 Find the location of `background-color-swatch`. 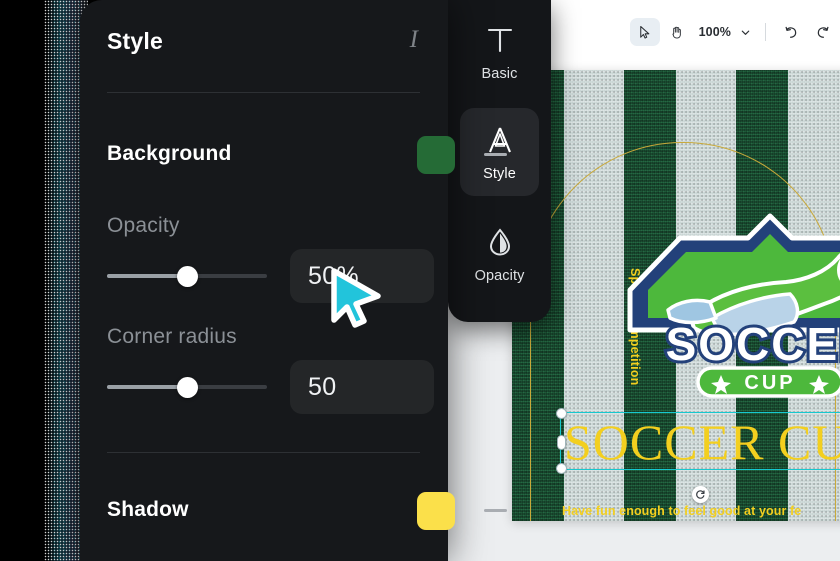

background-color-swatch is located at coordinates (436, 155).